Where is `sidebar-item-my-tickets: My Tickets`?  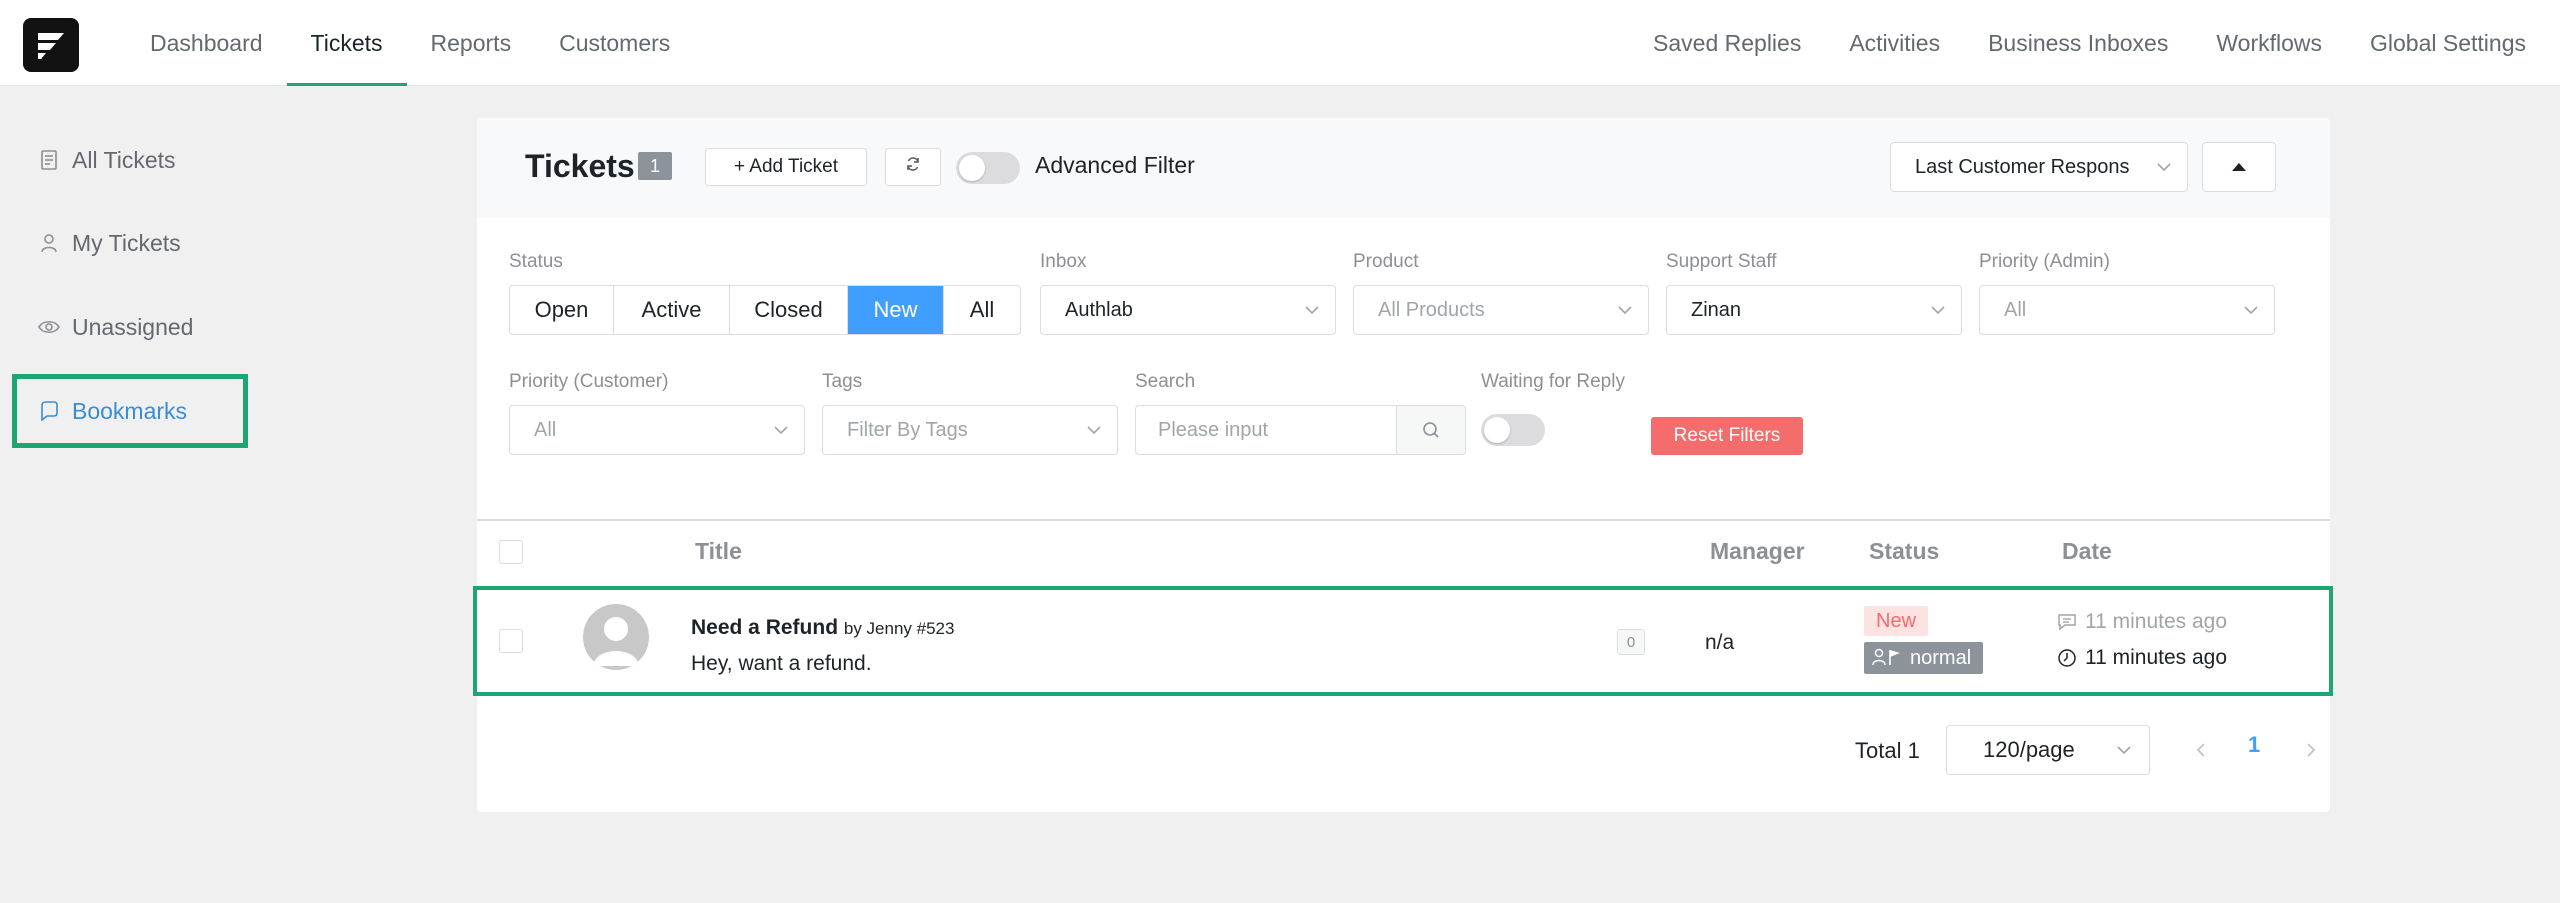
sidebar-item-my-tickets: My Tickets is located at coordinates (130, 243).